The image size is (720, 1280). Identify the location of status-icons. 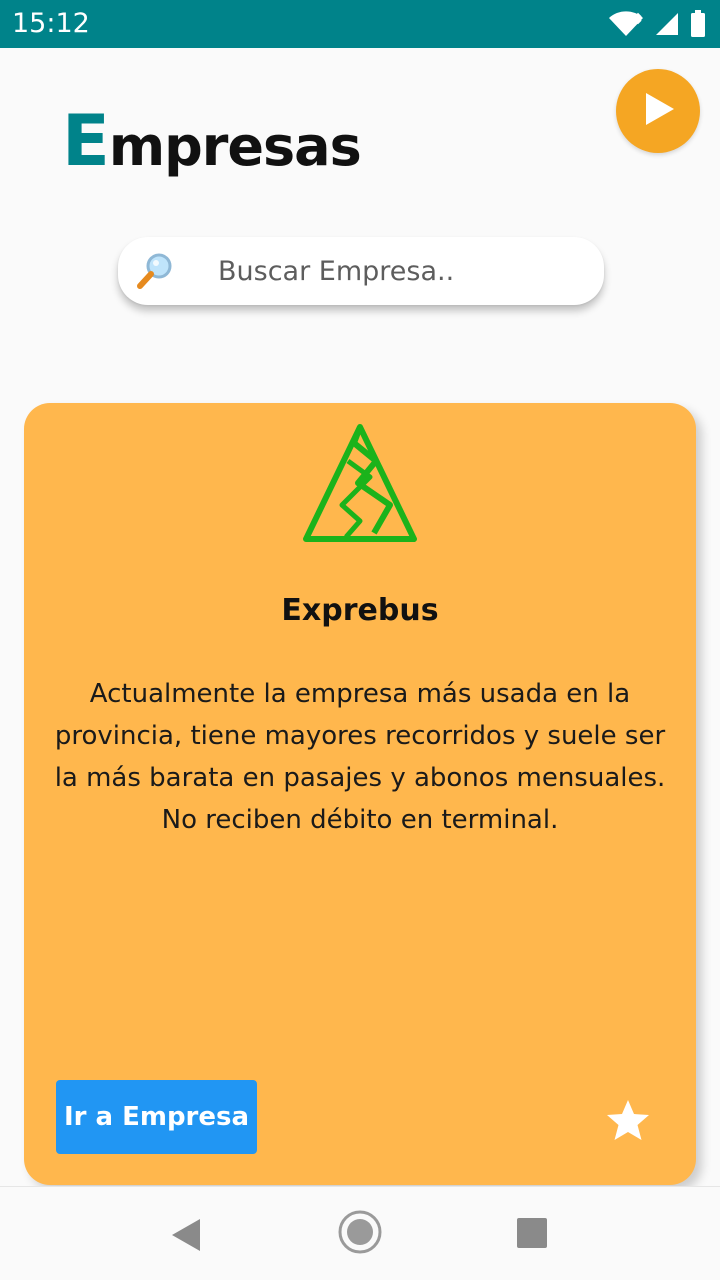
(657, 24).